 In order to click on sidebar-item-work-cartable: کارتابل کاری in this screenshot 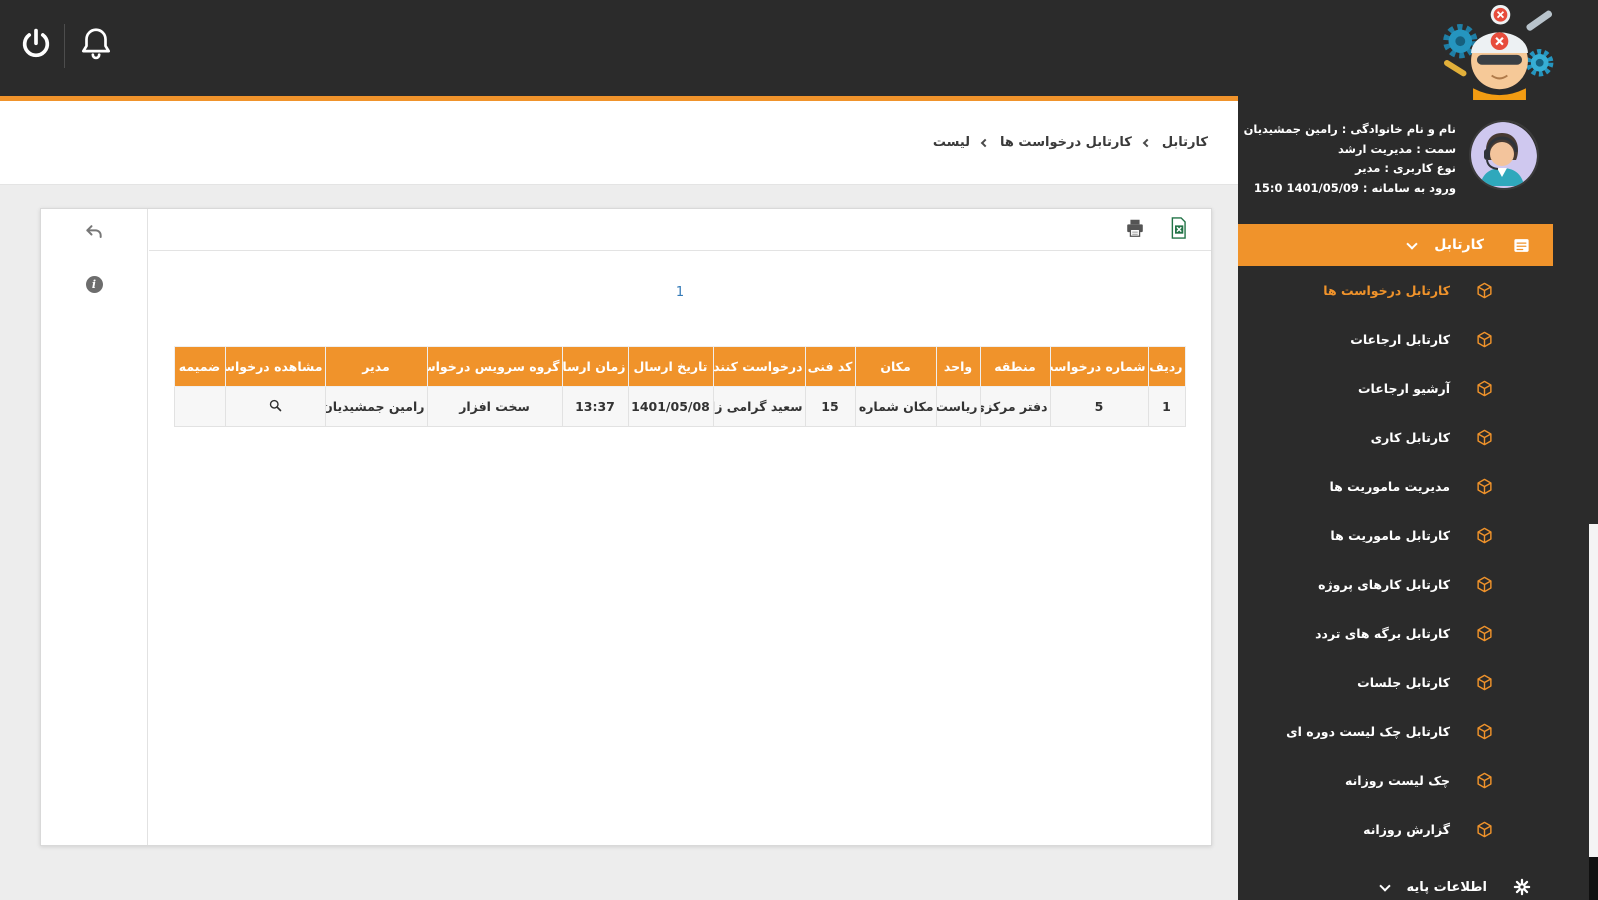, I will do `click(1395, 437)`.